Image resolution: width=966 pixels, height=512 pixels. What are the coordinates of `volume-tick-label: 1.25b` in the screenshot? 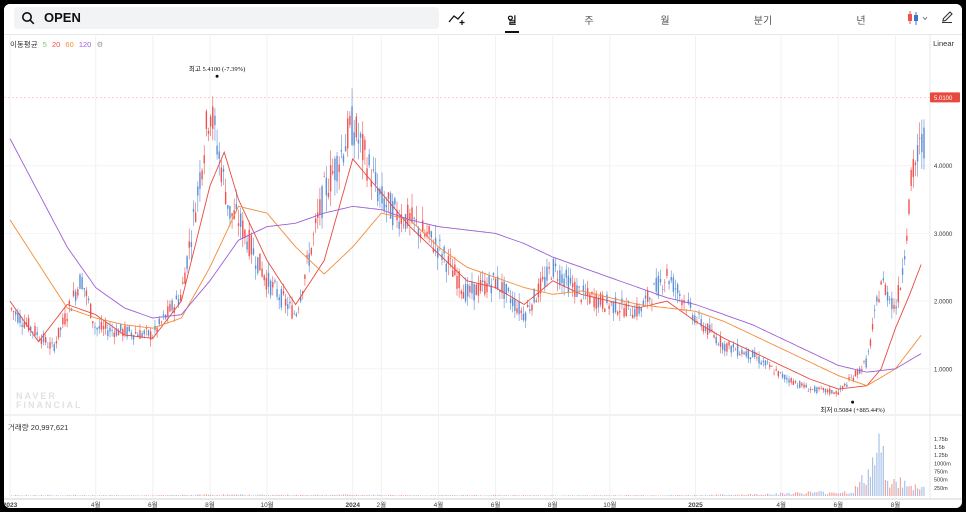 It's located at (941, 456).